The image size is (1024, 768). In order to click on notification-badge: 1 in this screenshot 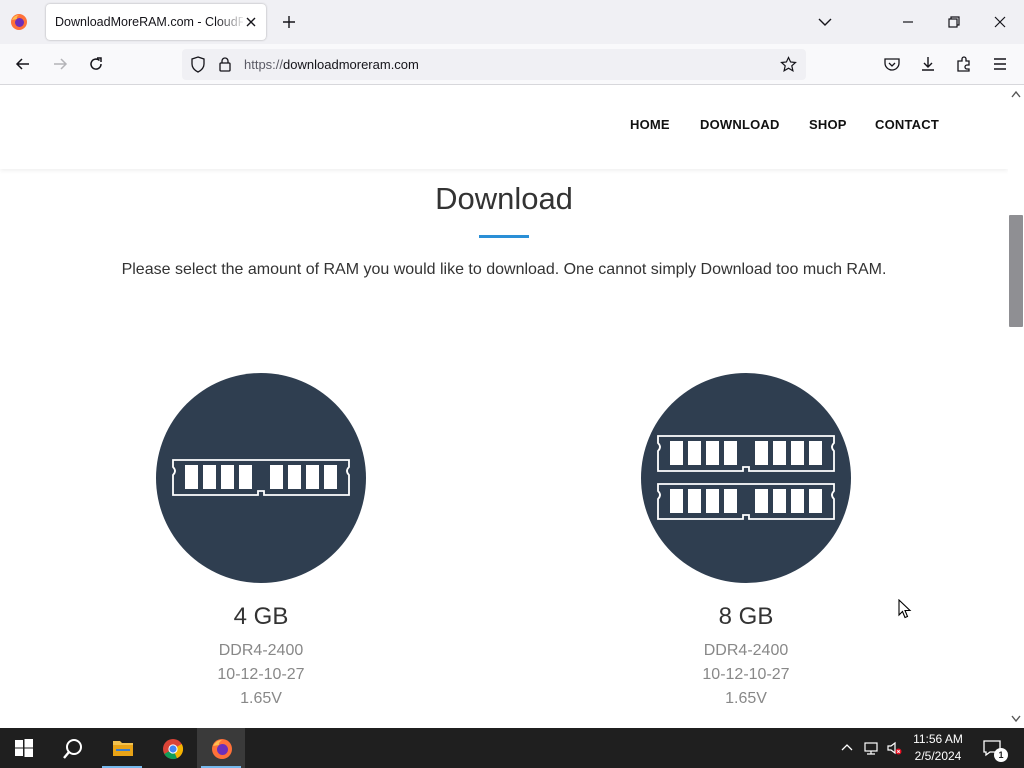, I will do `click(1001, 755)`.